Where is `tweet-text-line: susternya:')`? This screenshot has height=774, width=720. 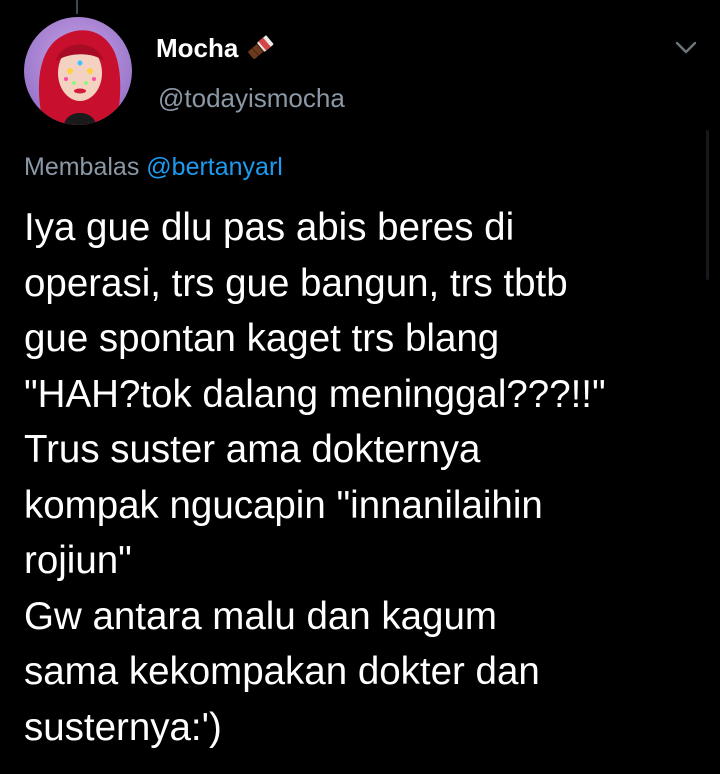
tweet-text-line: susternya:') is located at coordinates (123, 727).